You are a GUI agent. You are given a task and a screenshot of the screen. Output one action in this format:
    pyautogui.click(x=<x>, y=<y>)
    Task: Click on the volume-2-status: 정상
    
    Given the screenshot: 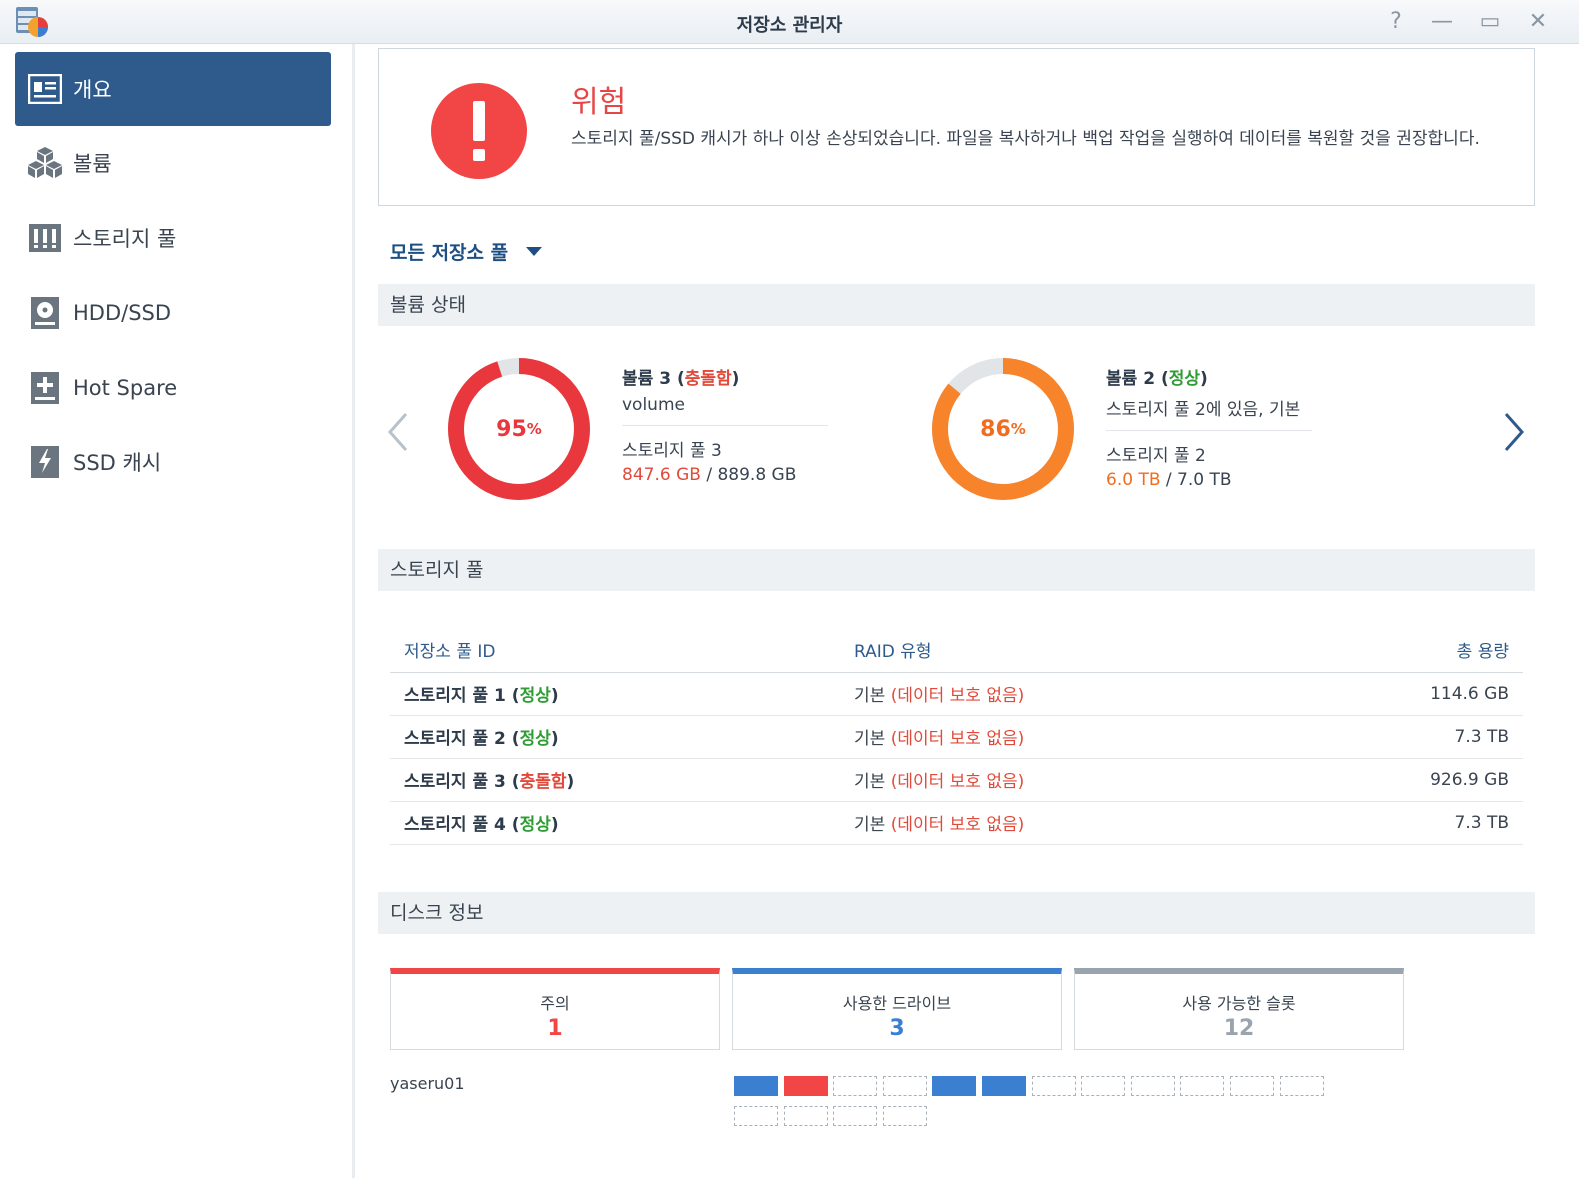 What is the action you would take?
    pyautogui.click(x=1184, y=379)
    